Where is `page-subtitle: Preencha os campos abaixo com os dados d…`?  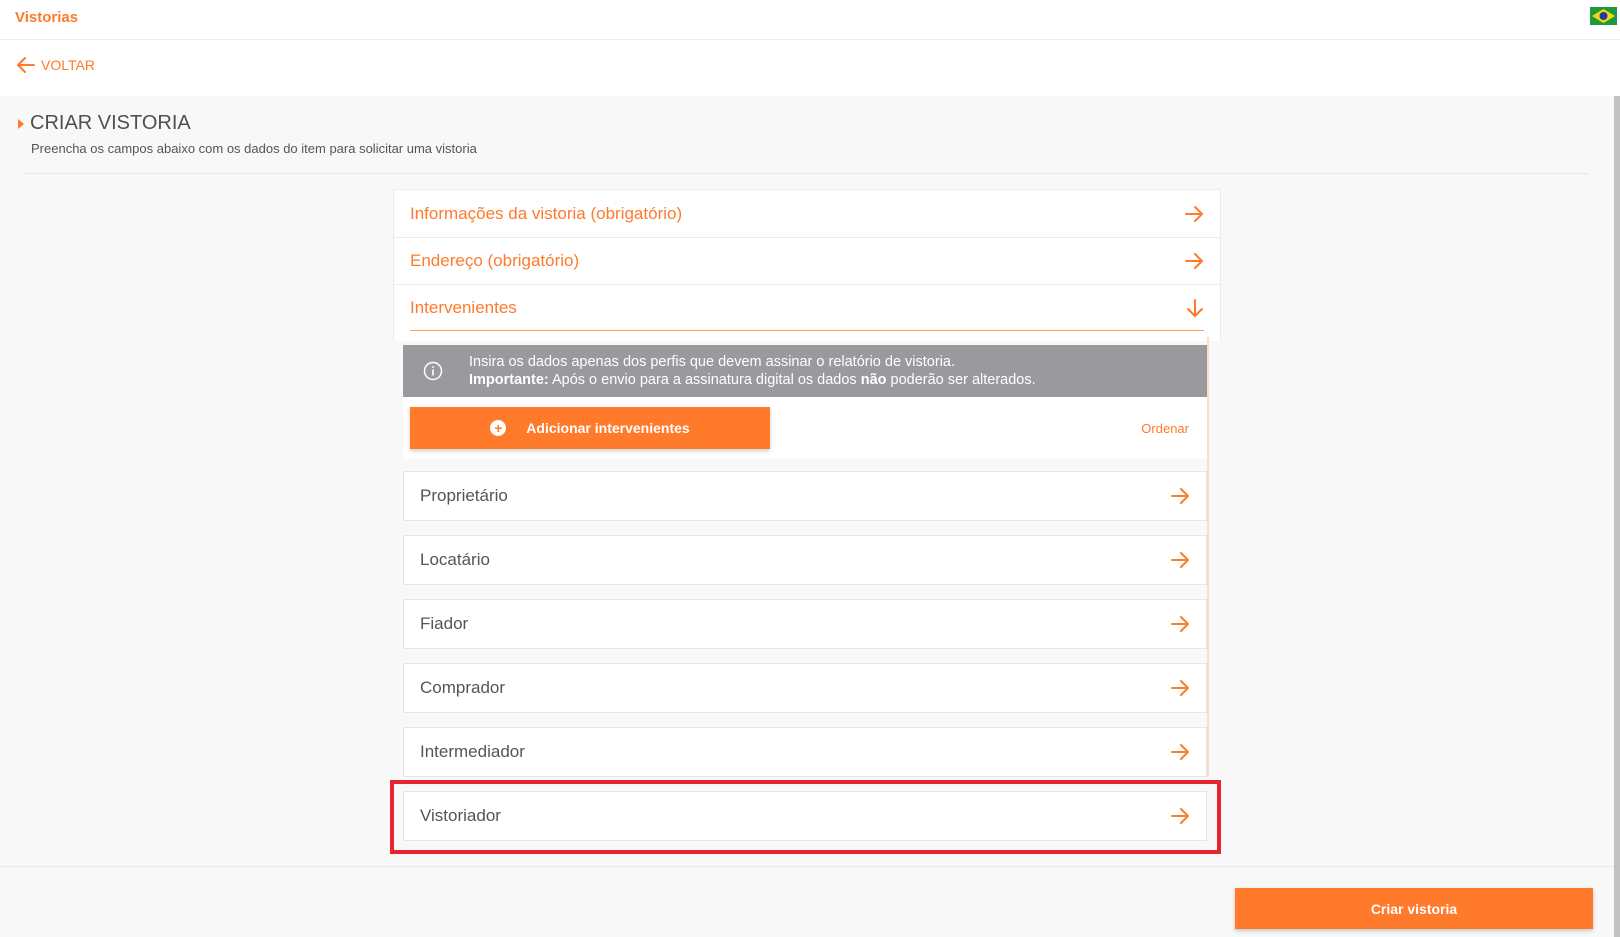 page-subtitle: Preencha os campos abaixo com os dados d… is located at coordinates (254, 148).